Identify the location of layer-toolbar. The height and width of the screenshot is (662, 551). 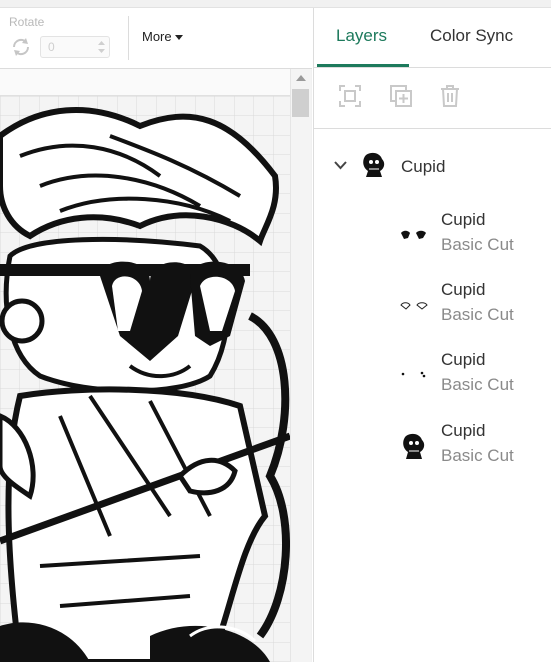
(432, 98).